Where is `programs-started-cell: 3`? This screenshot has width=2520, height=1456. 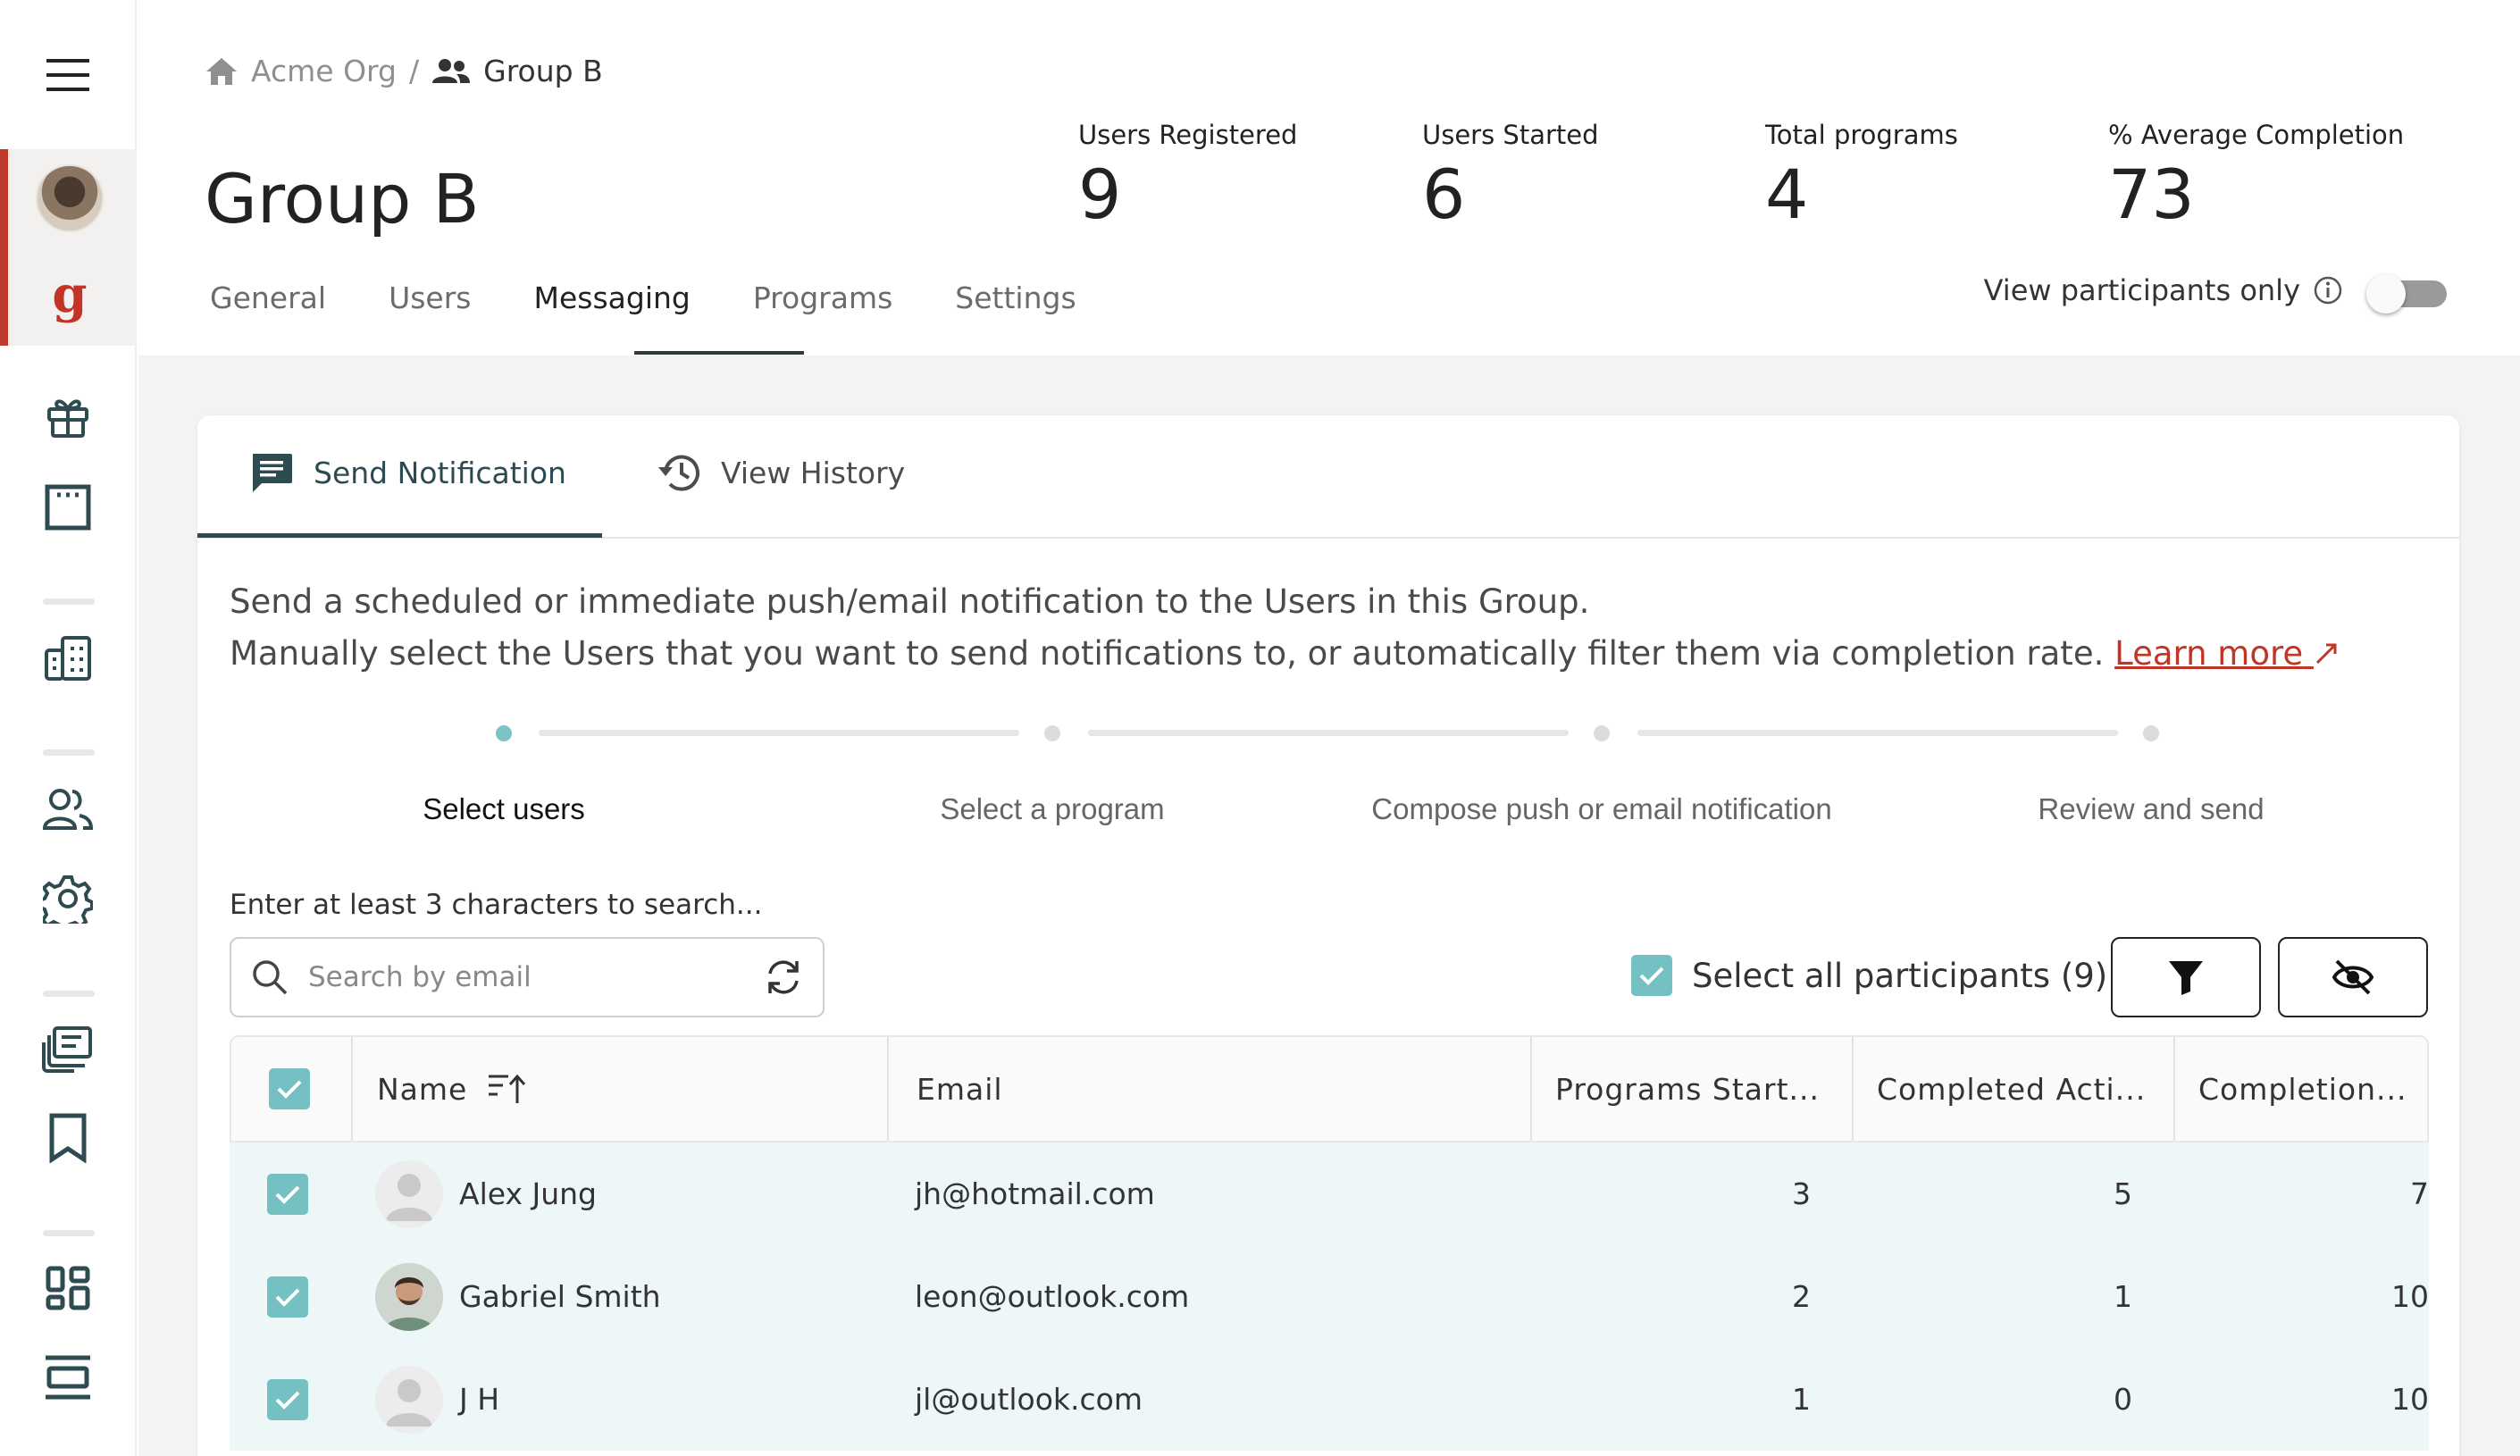 programs-started-cell: 3 is located at coordinates (1801, 1193).